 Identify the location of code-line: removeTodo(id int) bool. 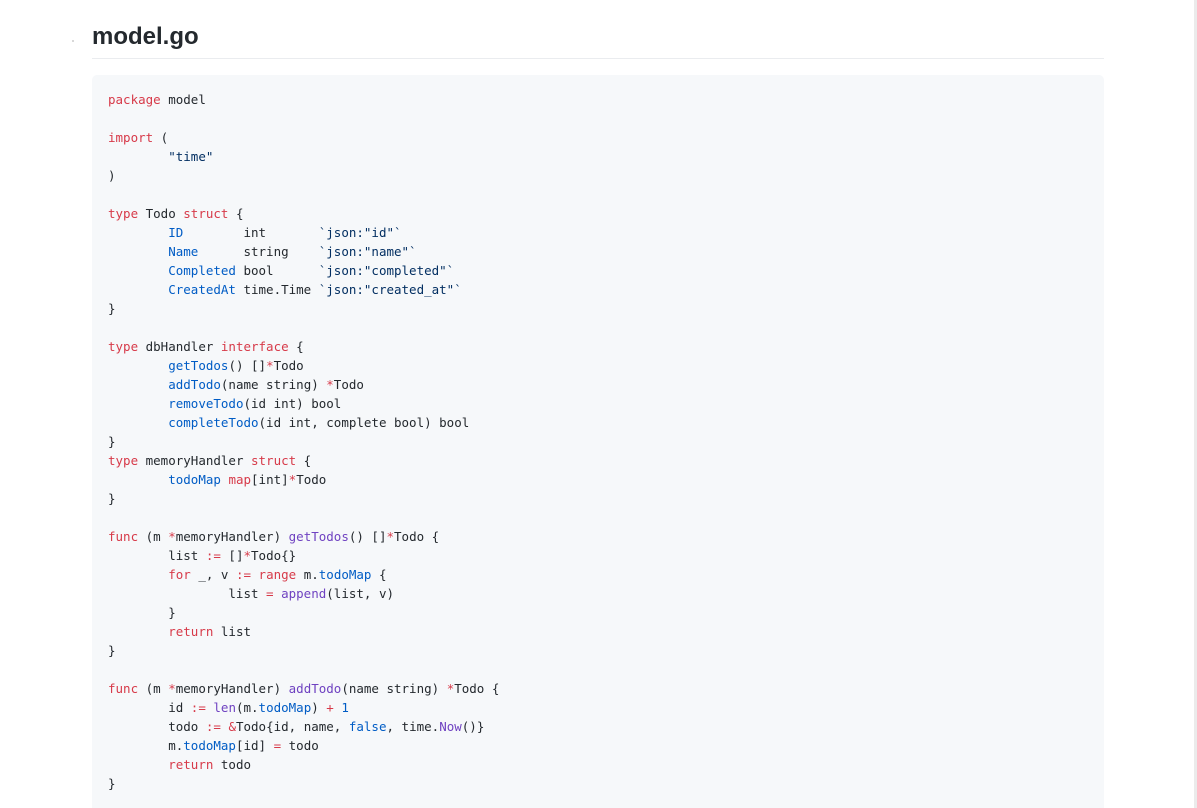
(303, 403).